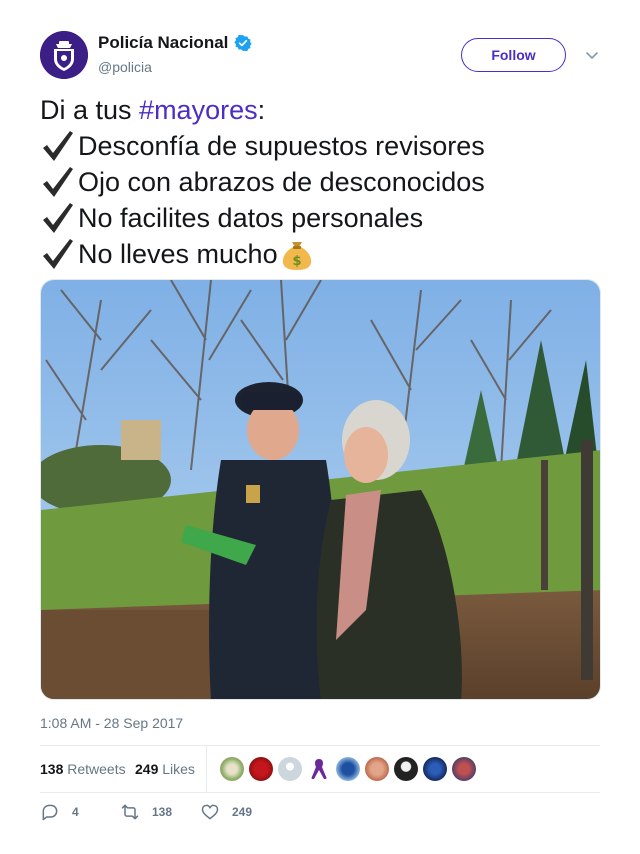  Describe the element at coordinates (198, 110) in the screenshot. I see `hashtag-link: #mayores` at that location.